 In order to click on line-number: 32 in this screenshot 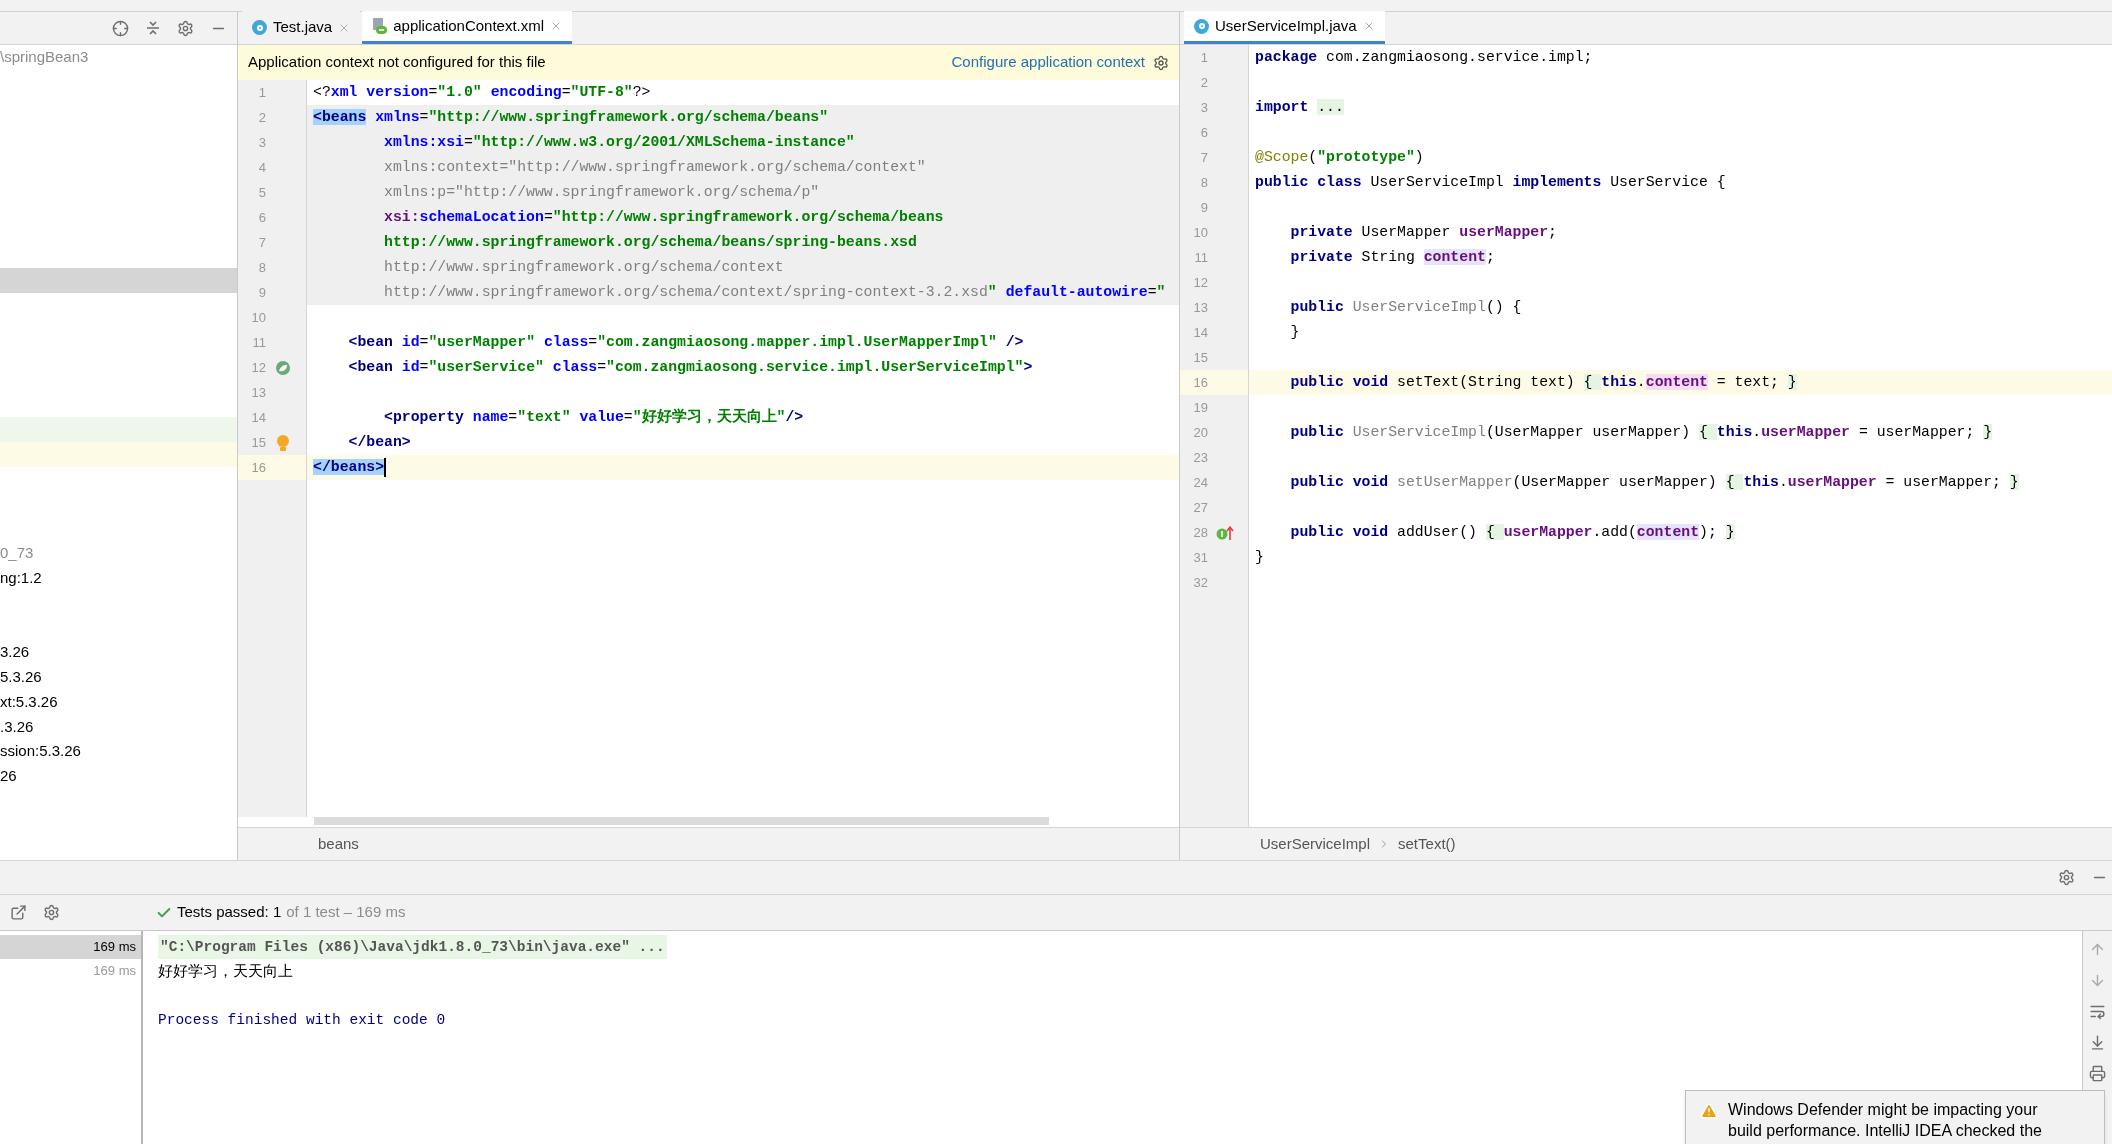, I will do `click(1200, 582)`.